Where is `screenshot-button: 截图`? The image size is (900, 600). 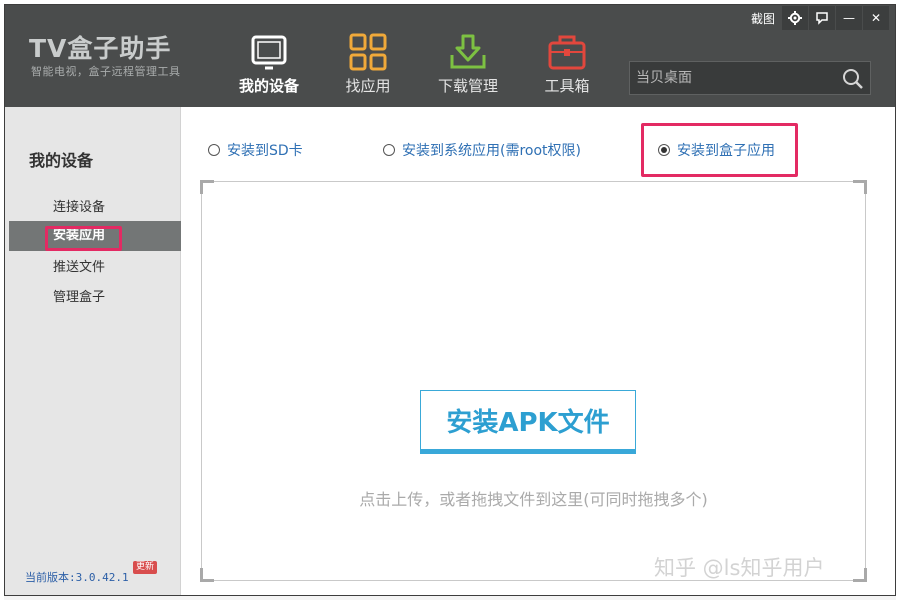 screenshot-button: 截图 is located at coordinates (763, 18).